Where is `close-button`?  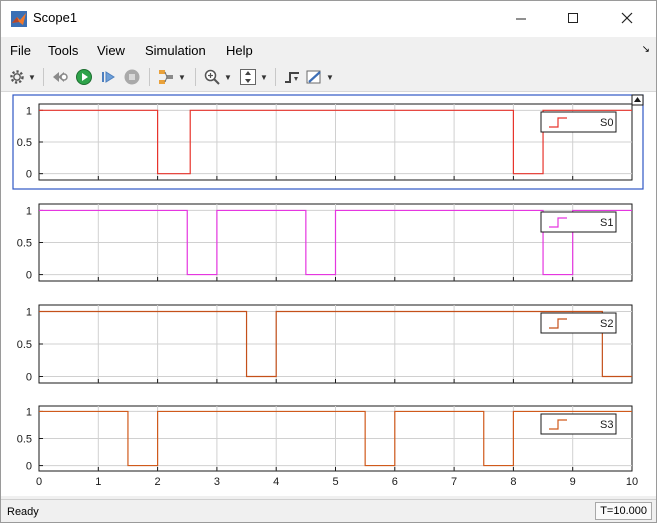 close-button is located at coordinates (627, 18).